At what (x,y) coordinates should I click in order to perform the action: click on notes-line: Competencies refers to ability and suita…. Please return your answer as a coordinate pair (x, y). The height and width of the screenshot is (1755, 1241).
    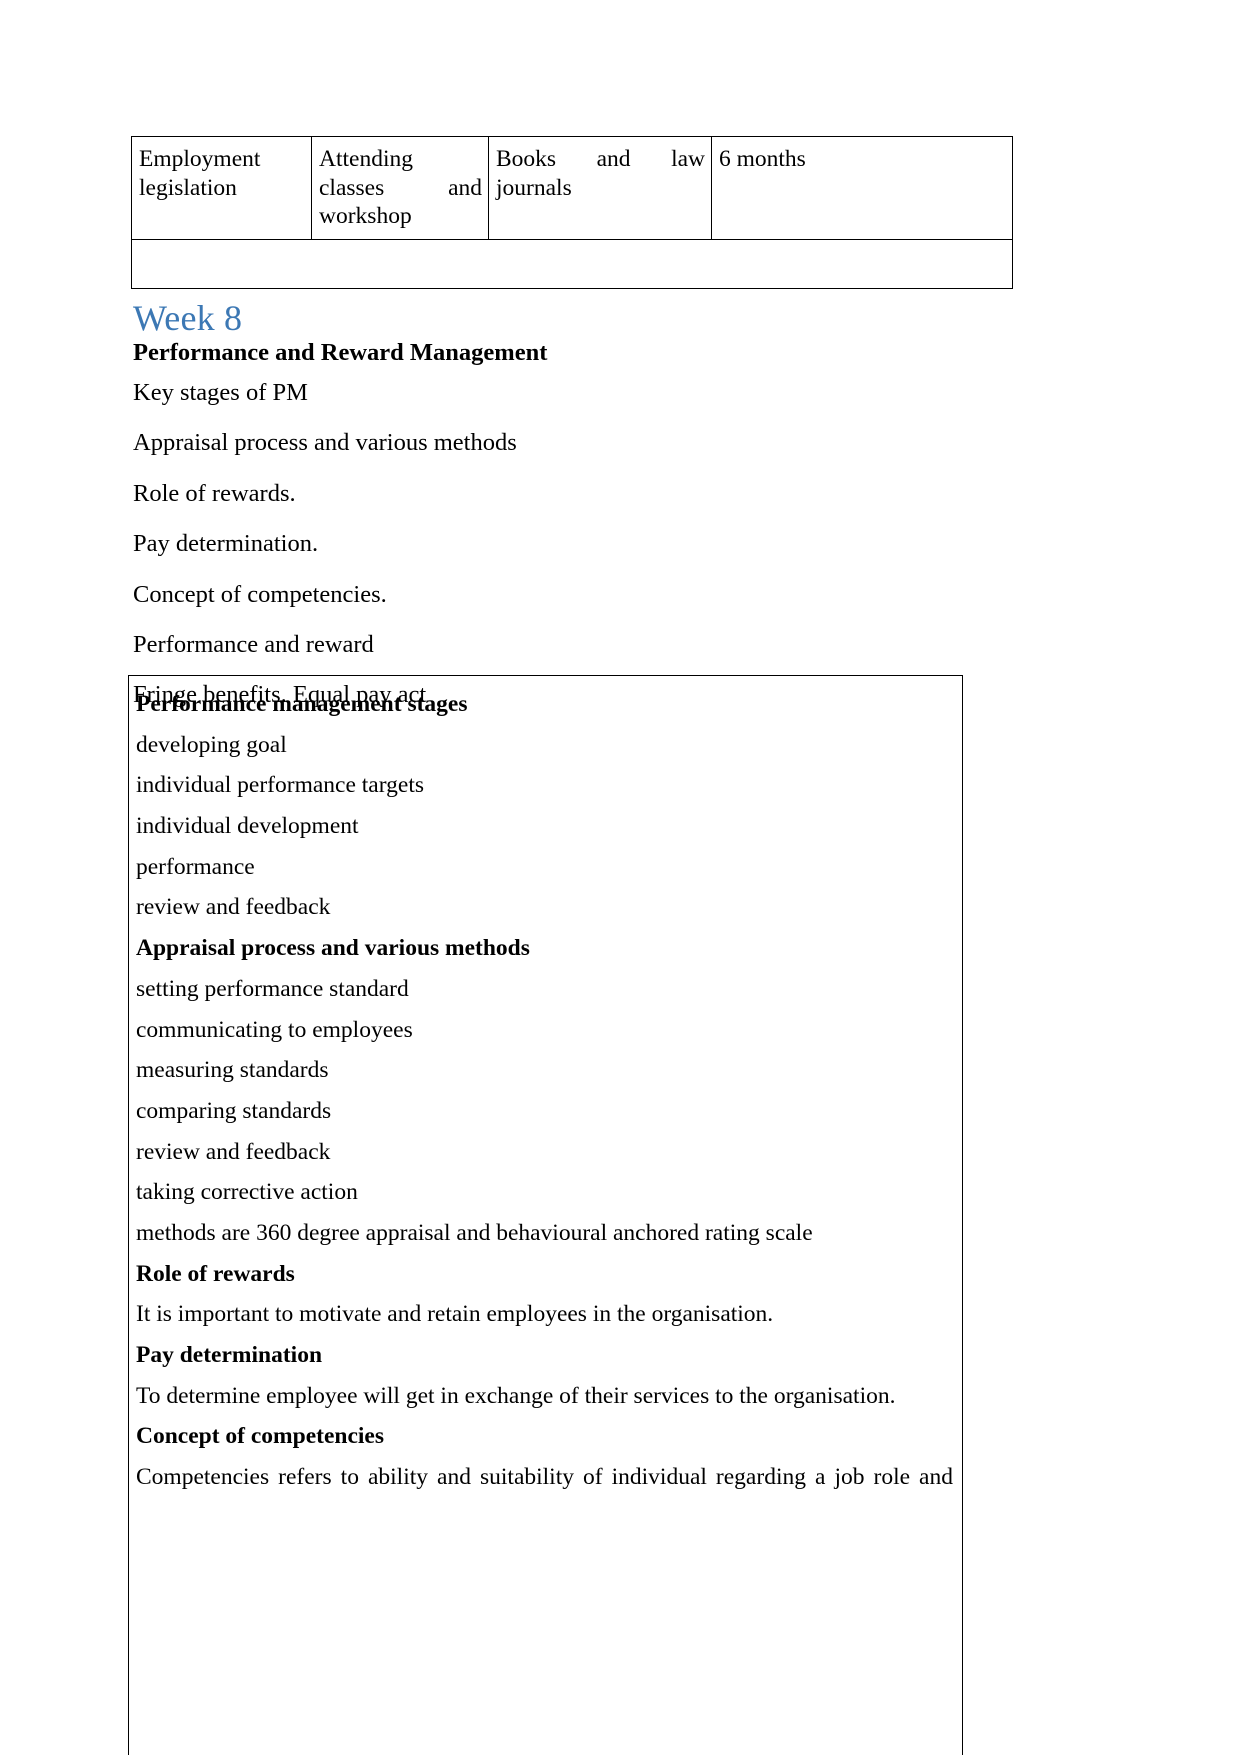
    Looking at the image, I should click on (544, 1477).